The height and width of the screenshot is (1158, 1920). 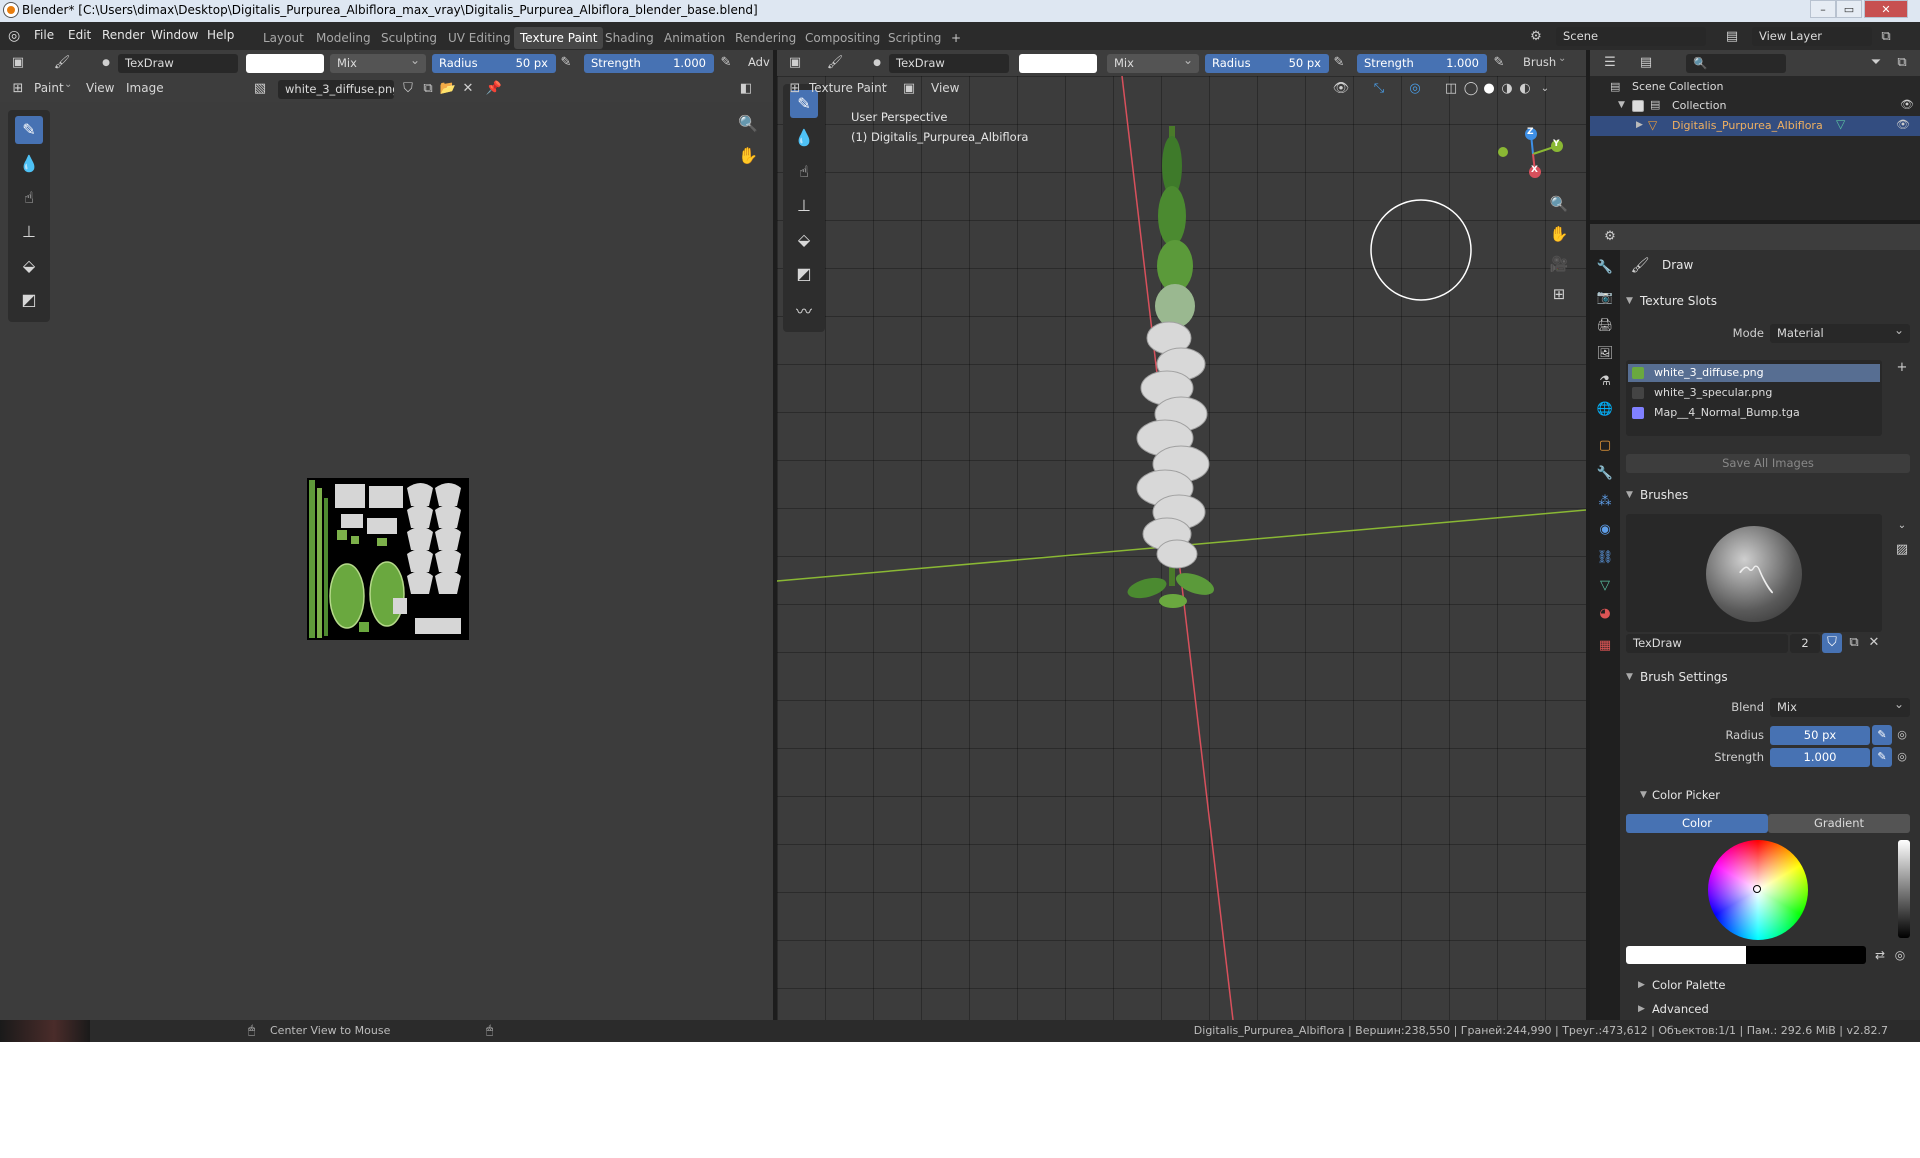 I want to click on save-all-images-button: Save All Images, so click(x=1768, y=463).